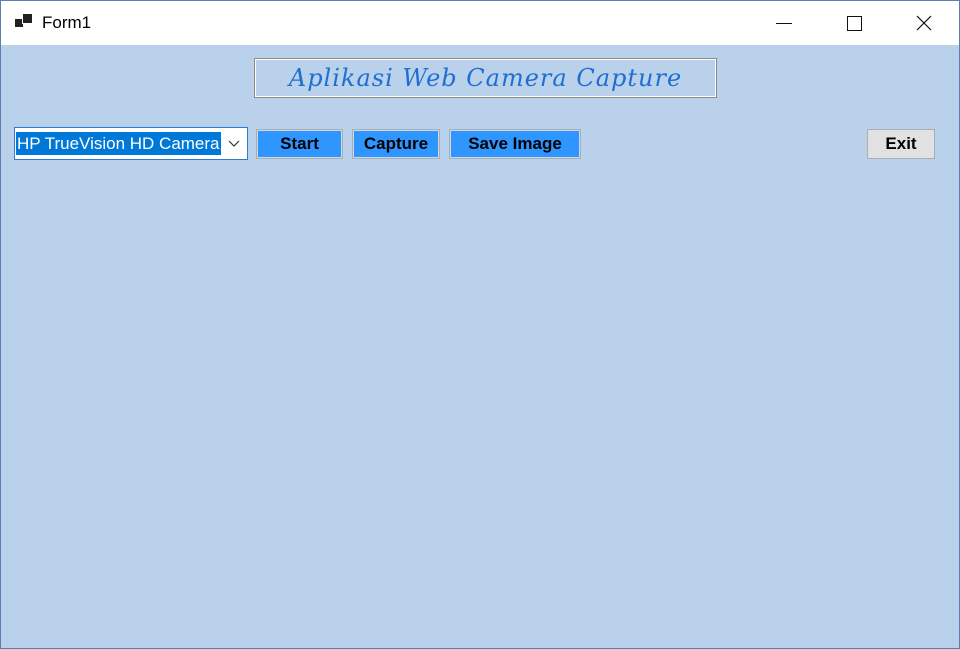  Describe the element at coordinates (515, 144) in the screenshot. I see `save-image-button: Save Image` at that location.